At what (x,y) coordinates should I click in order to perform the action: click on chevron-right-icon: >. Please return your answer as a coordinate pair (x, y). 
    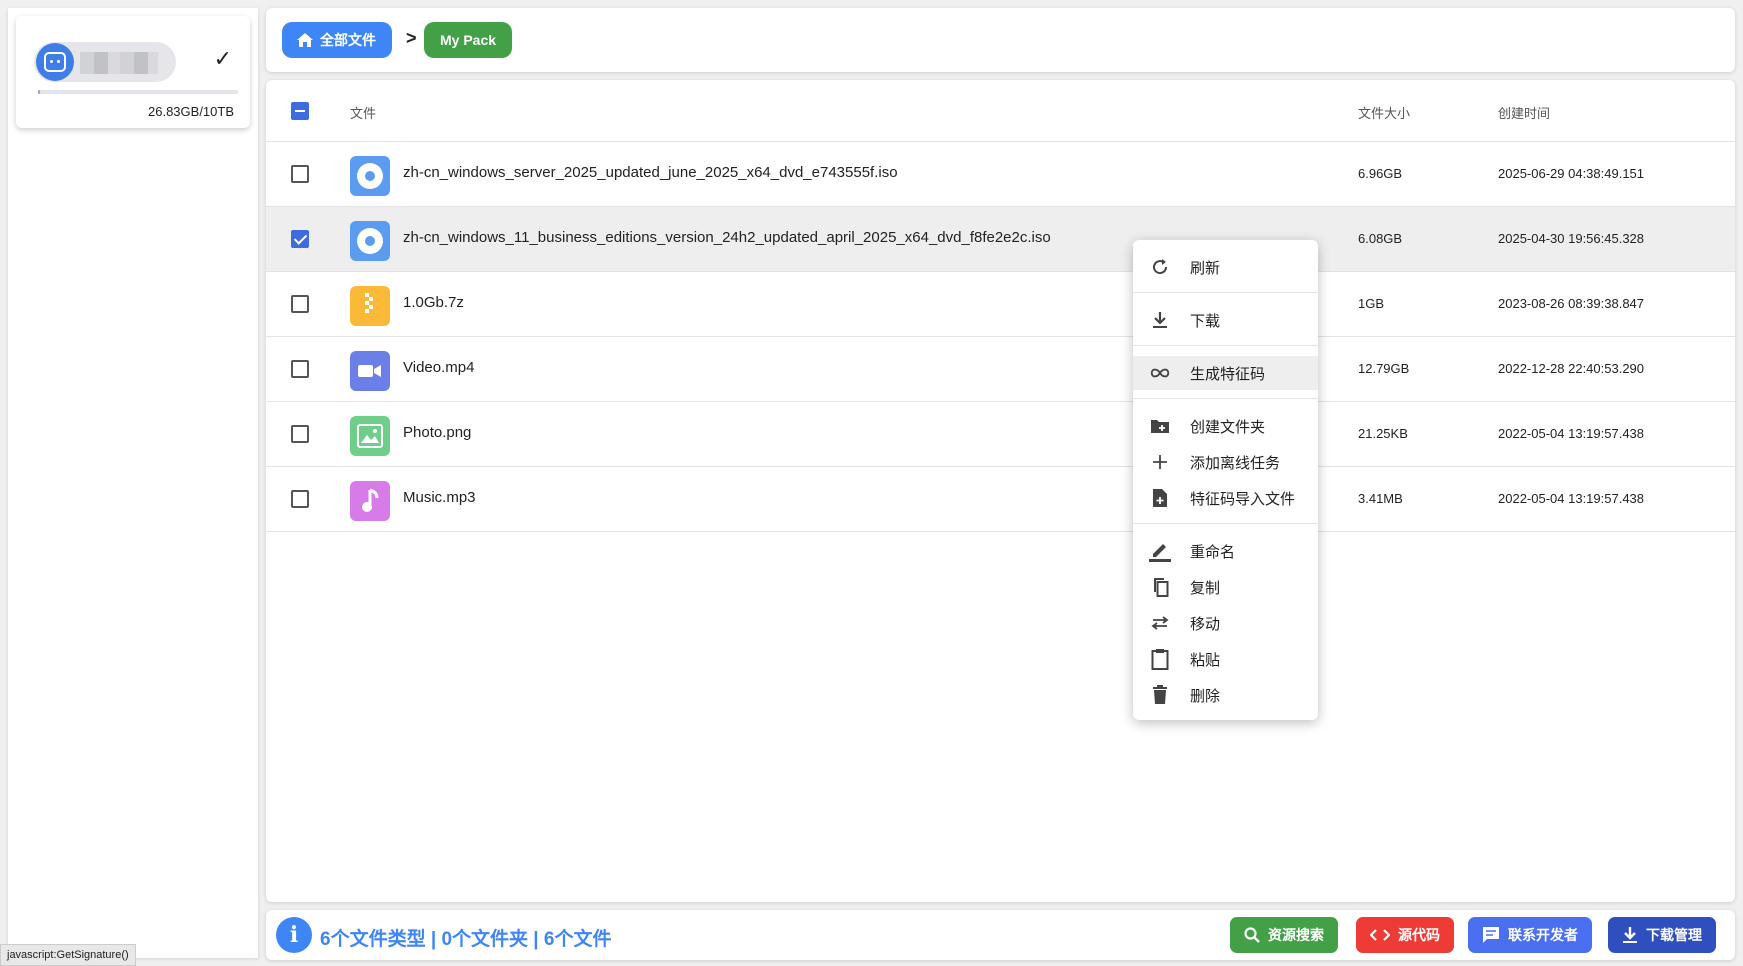
    Looking at the image, I should click on (411, 38).